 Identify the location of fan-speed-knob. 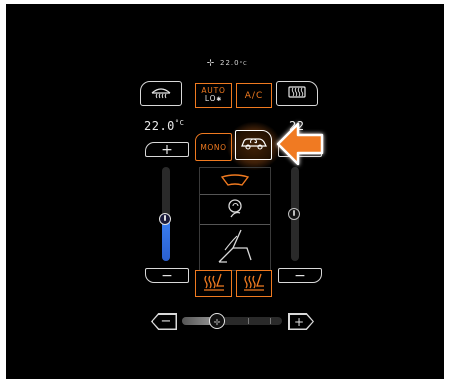
(217, 321).